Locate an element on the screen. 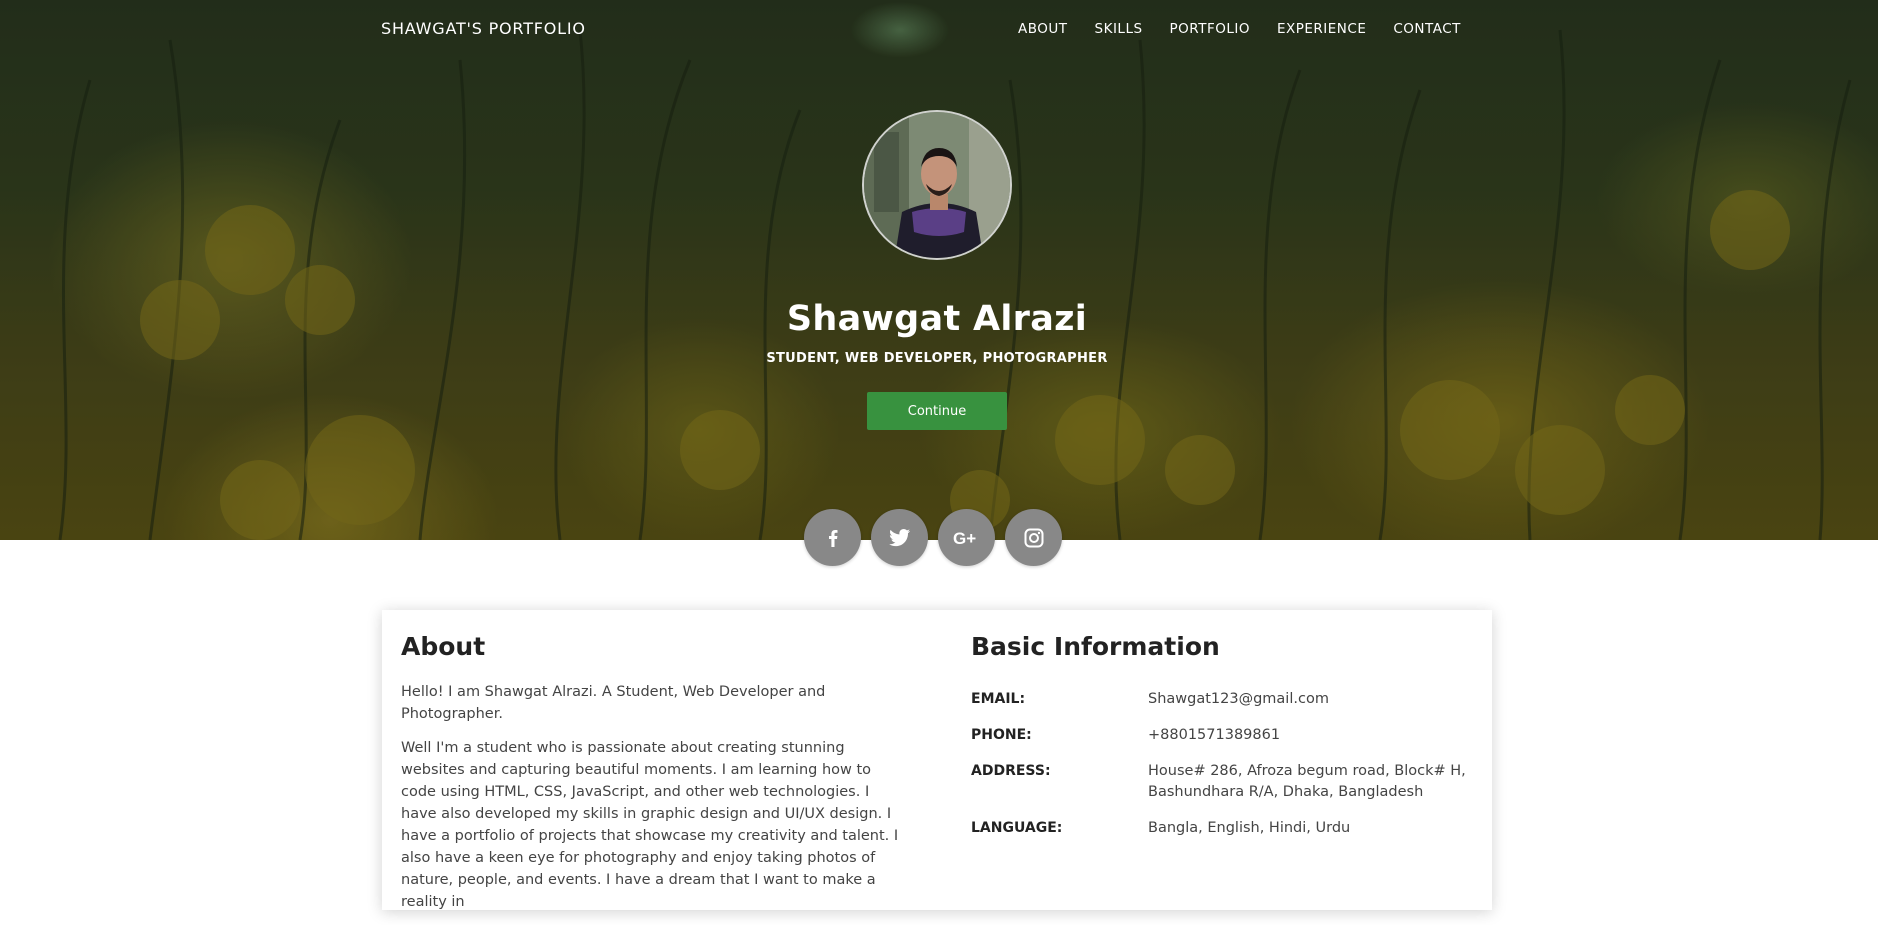 The width and height of the screenshot is (1878, 925). info-row-email: EMAIL: Shawgat123@gmail.com is located at coordinates (1221, 699).